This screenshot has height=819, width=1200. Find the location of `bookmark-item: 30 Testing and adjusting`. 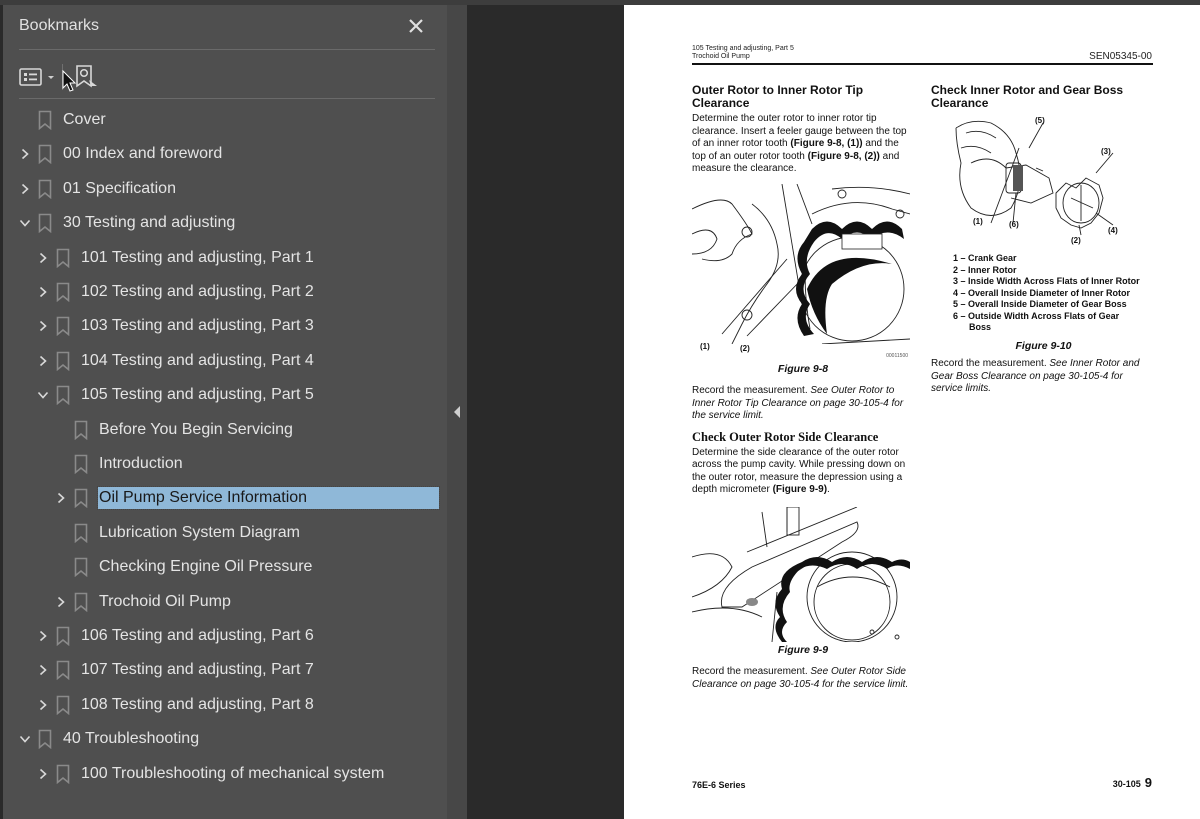

bookmark-item: 30 Testing and adjusting is located at coordinates (127, 223).